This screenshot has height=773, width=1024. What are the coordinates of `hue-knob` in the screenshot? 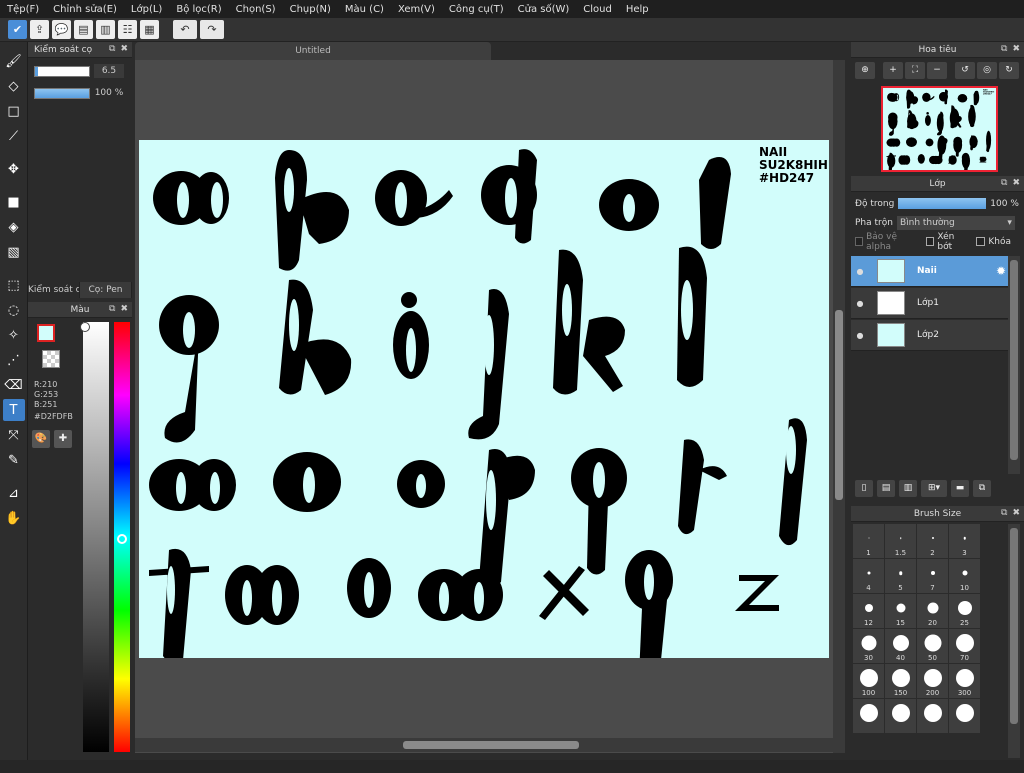 It's located at (122, 539).